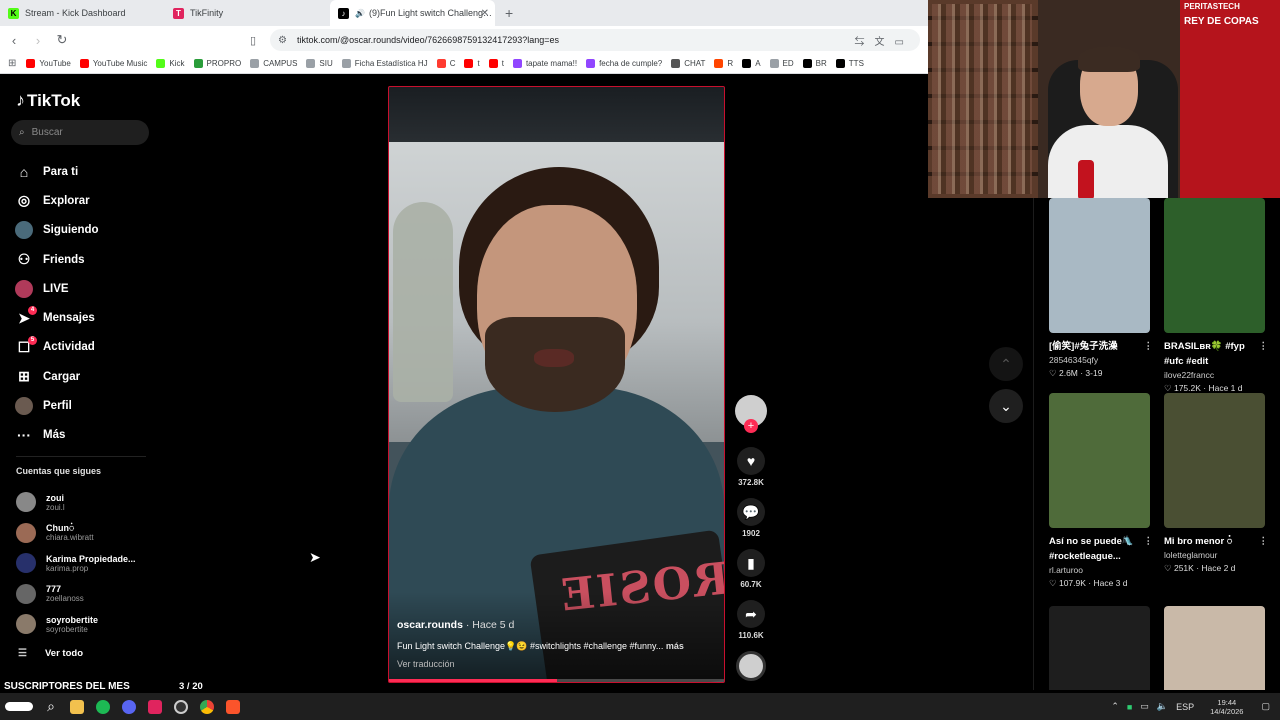  I want to click on card-username: ilove22francc, so click(1214, 375).